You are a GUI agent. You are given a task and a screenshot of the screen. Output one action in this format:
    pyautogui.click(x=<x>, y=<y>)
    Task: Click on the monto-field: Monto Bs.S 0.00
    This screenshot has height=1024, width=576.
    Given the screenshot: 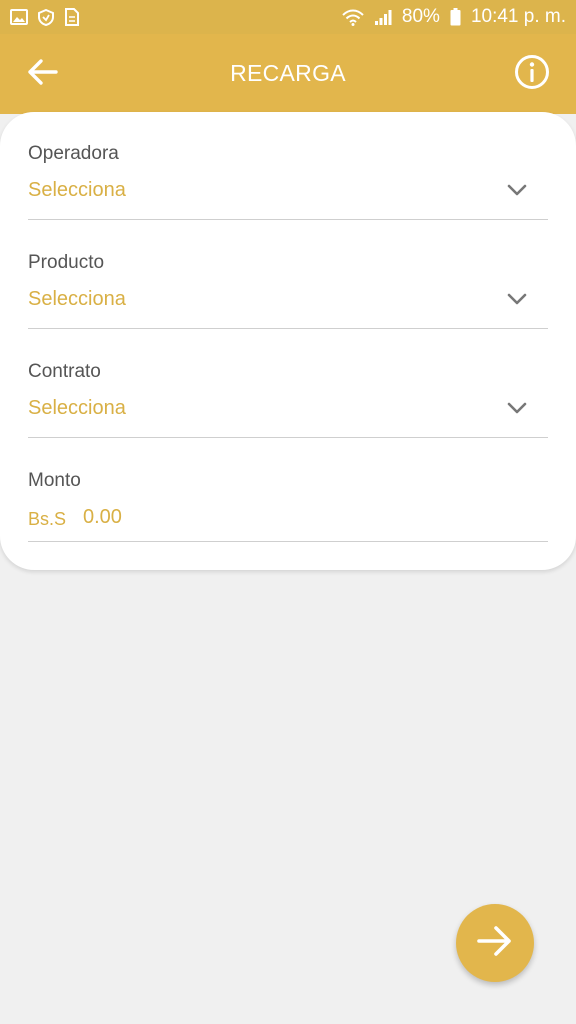 What is the action you would take?
    pyautogui.click(x=288, y=506)
    